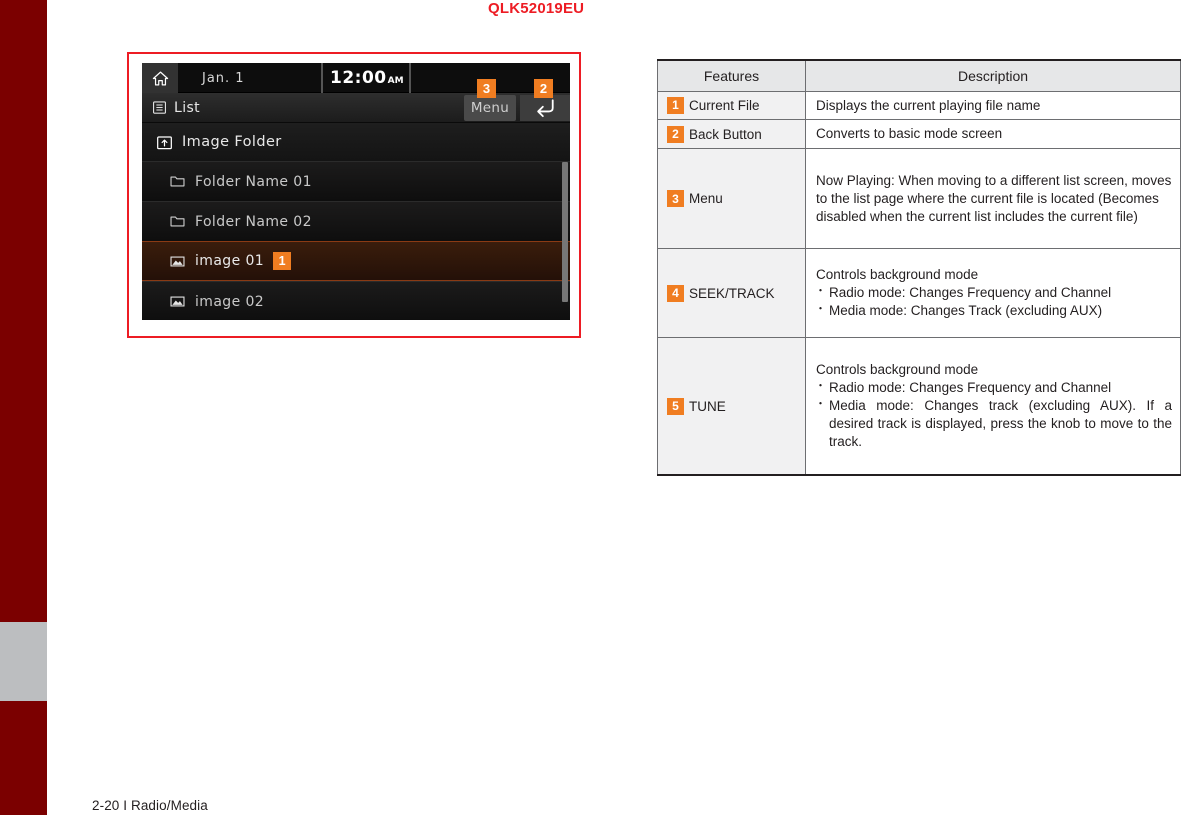 The width and height of the screenshot is (1181, 815). I want to click on feature-label: Menu, so click(706, 199).